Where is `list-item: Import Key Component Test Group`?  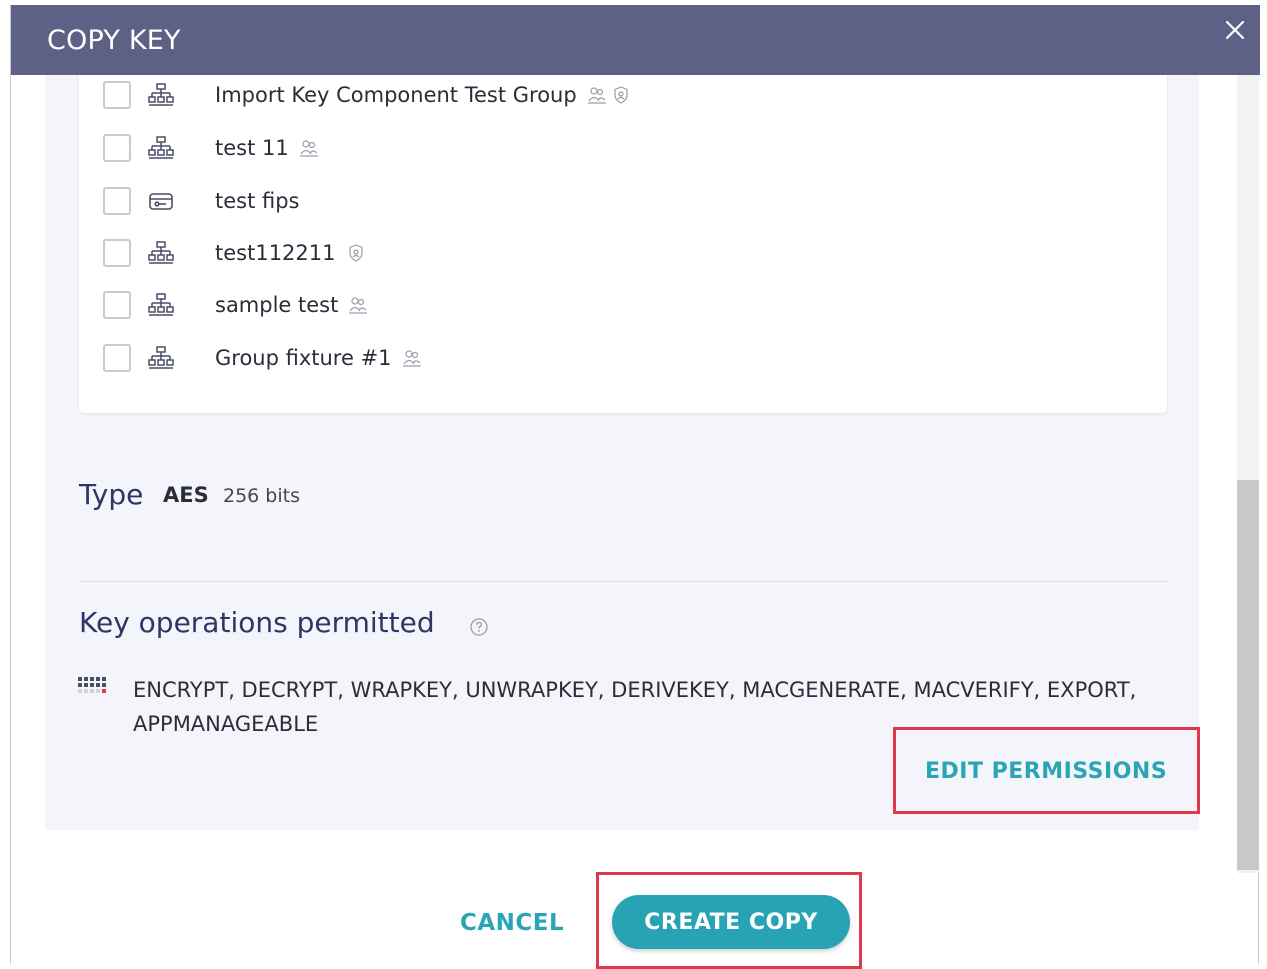
list-item: Import Key Component Test Group is located at coordinates (367, 95).